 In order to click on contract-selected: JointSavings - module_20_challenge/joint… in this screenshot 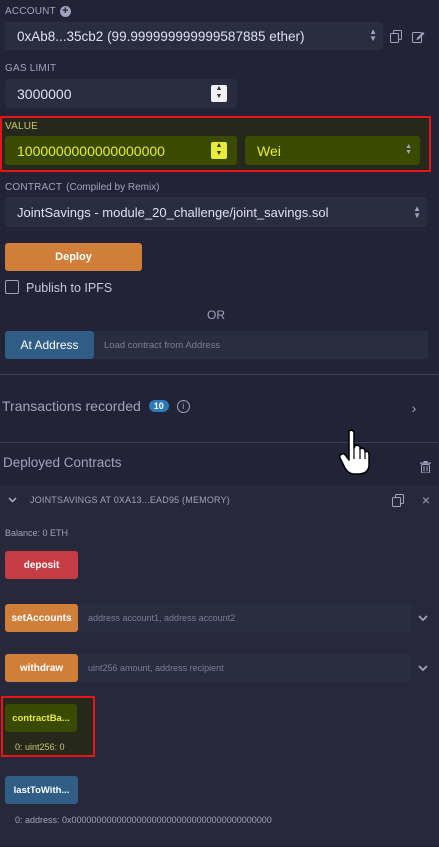, I will do `click(173, 212)`.